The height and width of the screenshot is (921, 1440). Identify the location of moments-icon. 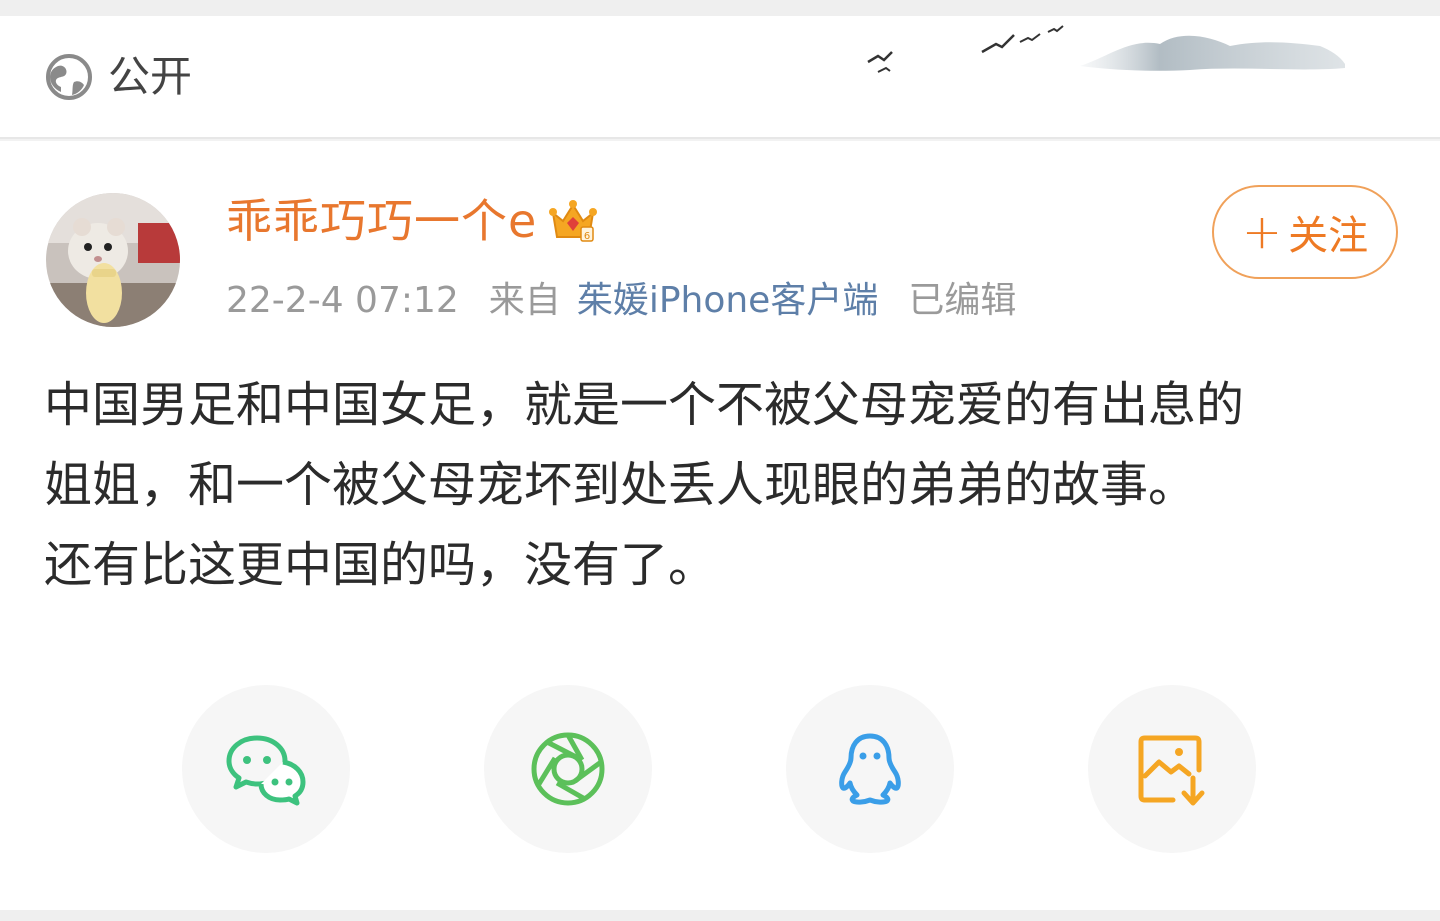
(568, 769).